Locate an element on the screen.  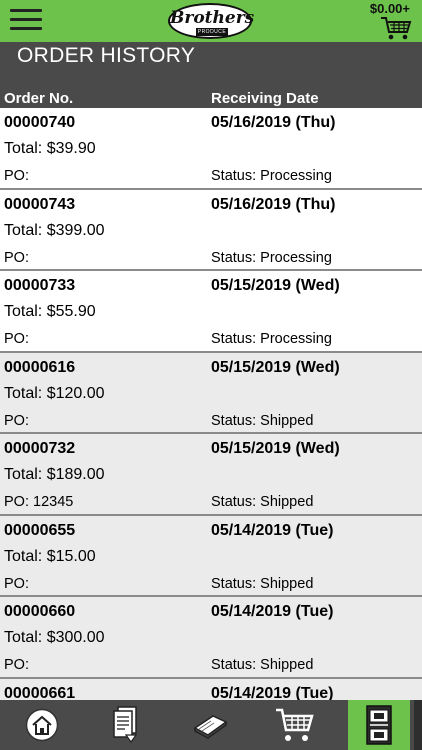
nav-home is located at coordinates (42, 725).